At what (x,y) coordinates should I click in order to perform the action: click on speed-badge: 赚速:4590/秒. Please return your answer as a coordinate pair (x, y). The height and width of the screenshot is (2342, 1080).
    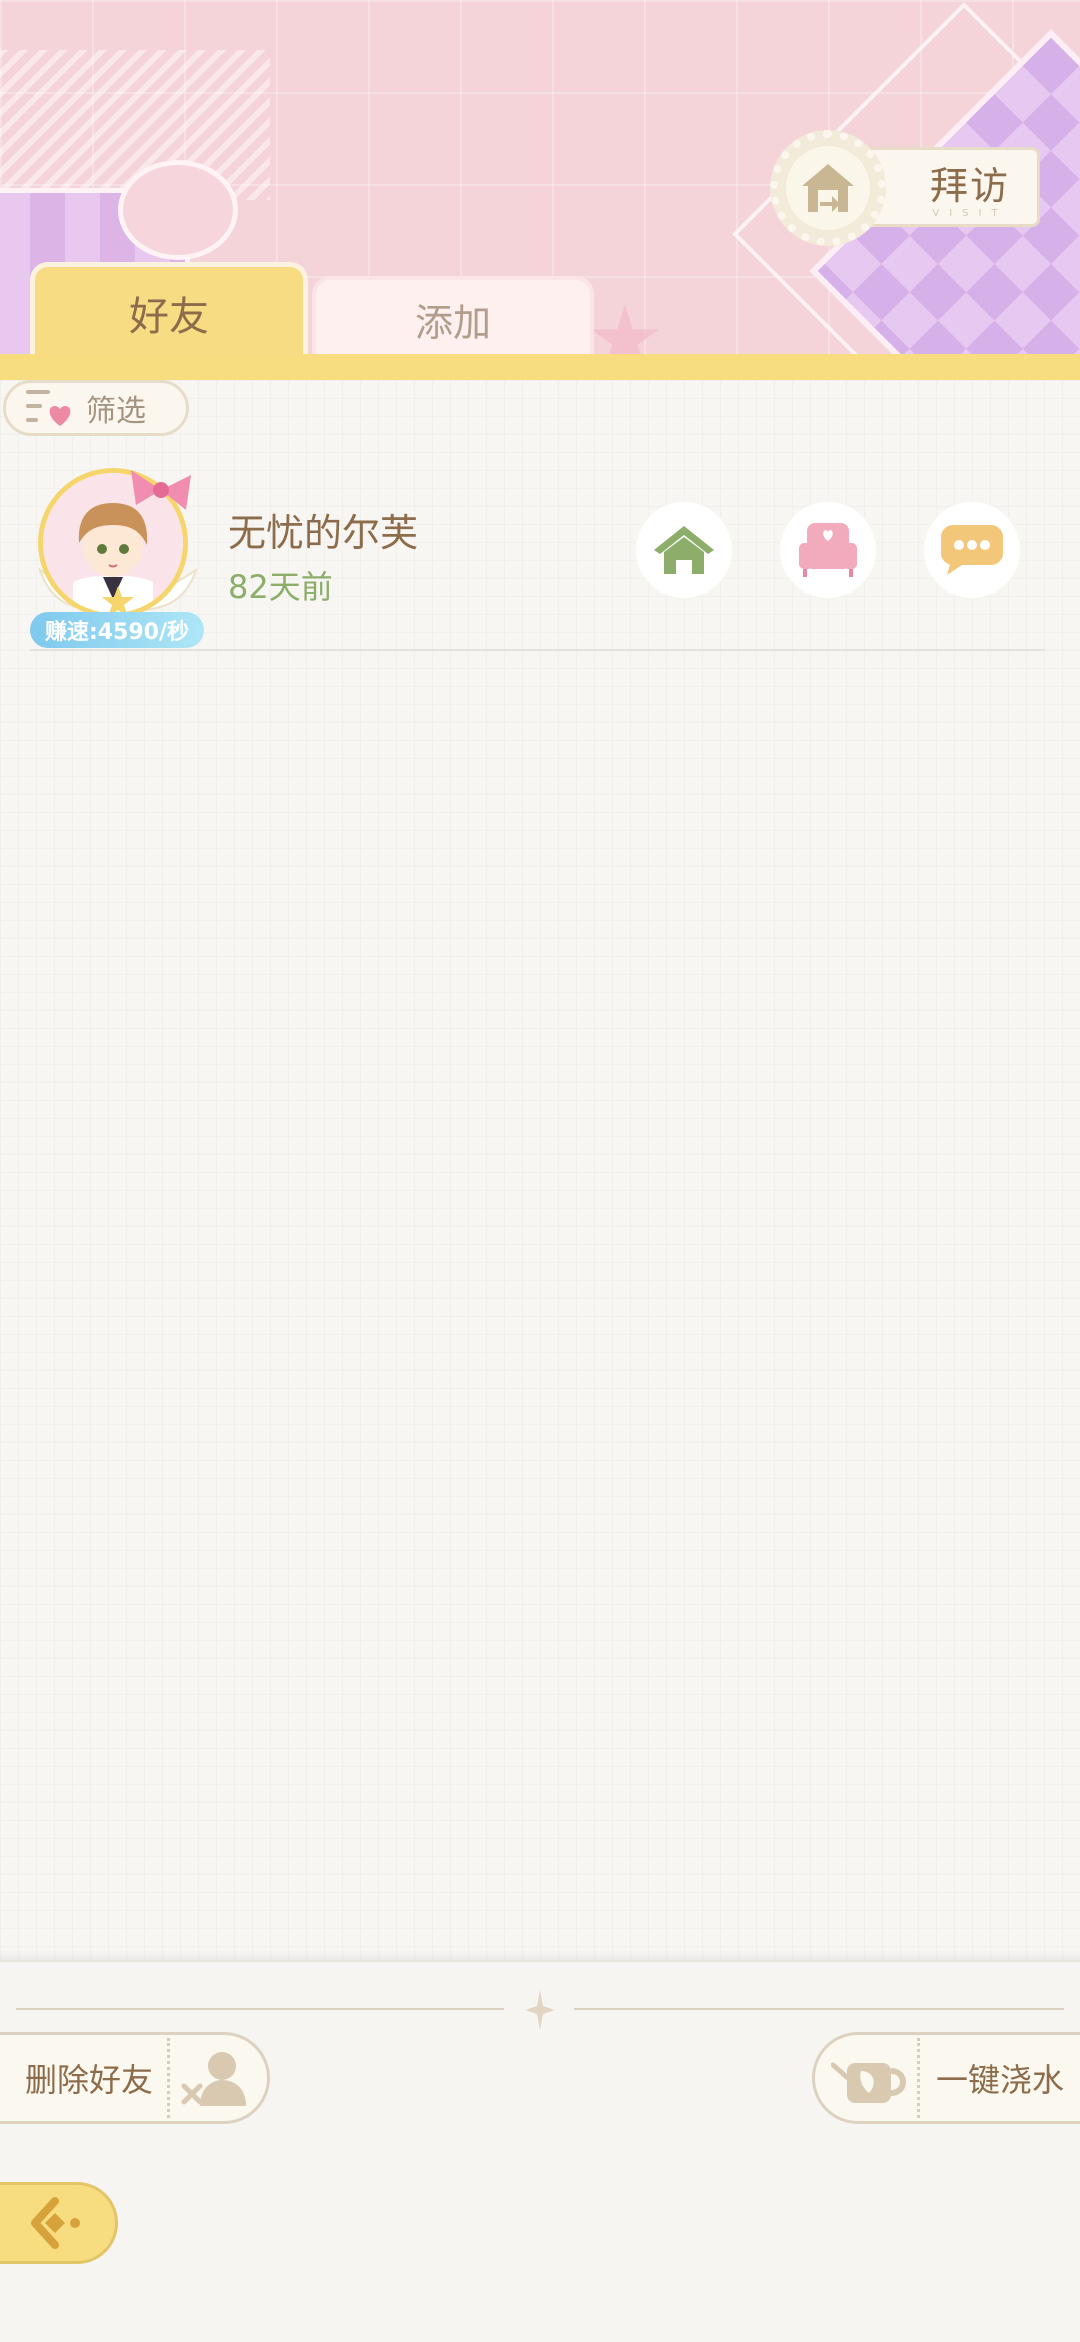
    Looking at the image, I should click on (117, 630).